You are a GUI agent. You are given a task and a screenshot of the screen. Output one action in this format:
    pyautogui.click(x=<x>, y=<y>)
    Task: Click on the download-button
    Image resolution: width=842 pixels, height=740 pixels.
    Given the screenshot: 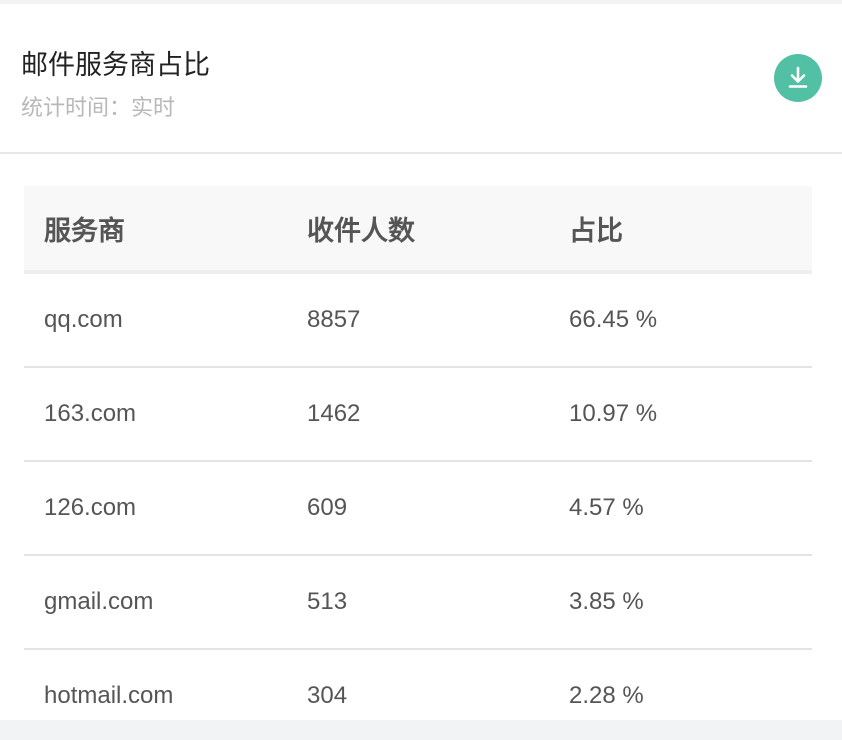 What is the action you would take?
    pyautogui.click(x=798, y=78)
    